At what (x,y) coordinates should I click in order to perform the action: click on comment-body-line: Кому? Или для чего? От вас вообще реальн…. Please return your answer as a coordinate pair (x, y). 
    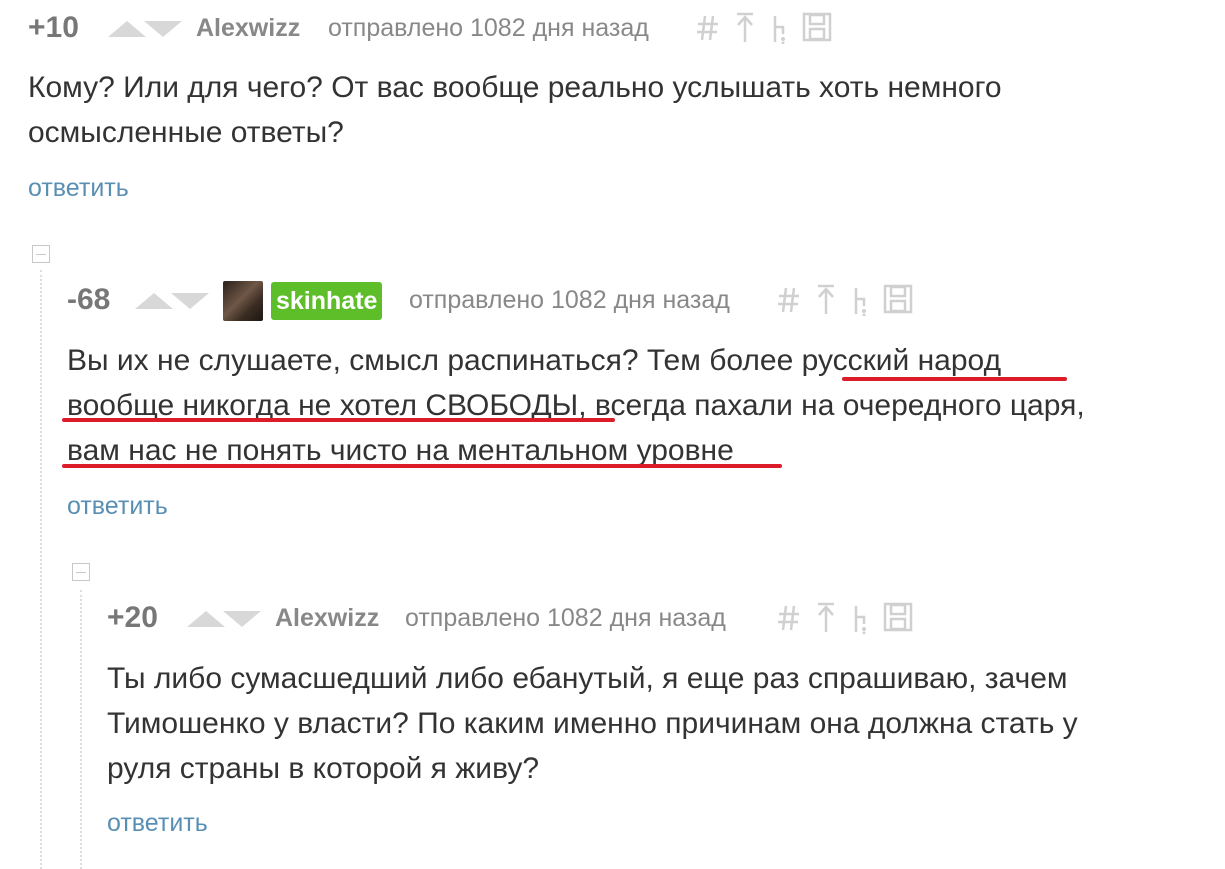
    Looking at the image, I should click on (515, 87).